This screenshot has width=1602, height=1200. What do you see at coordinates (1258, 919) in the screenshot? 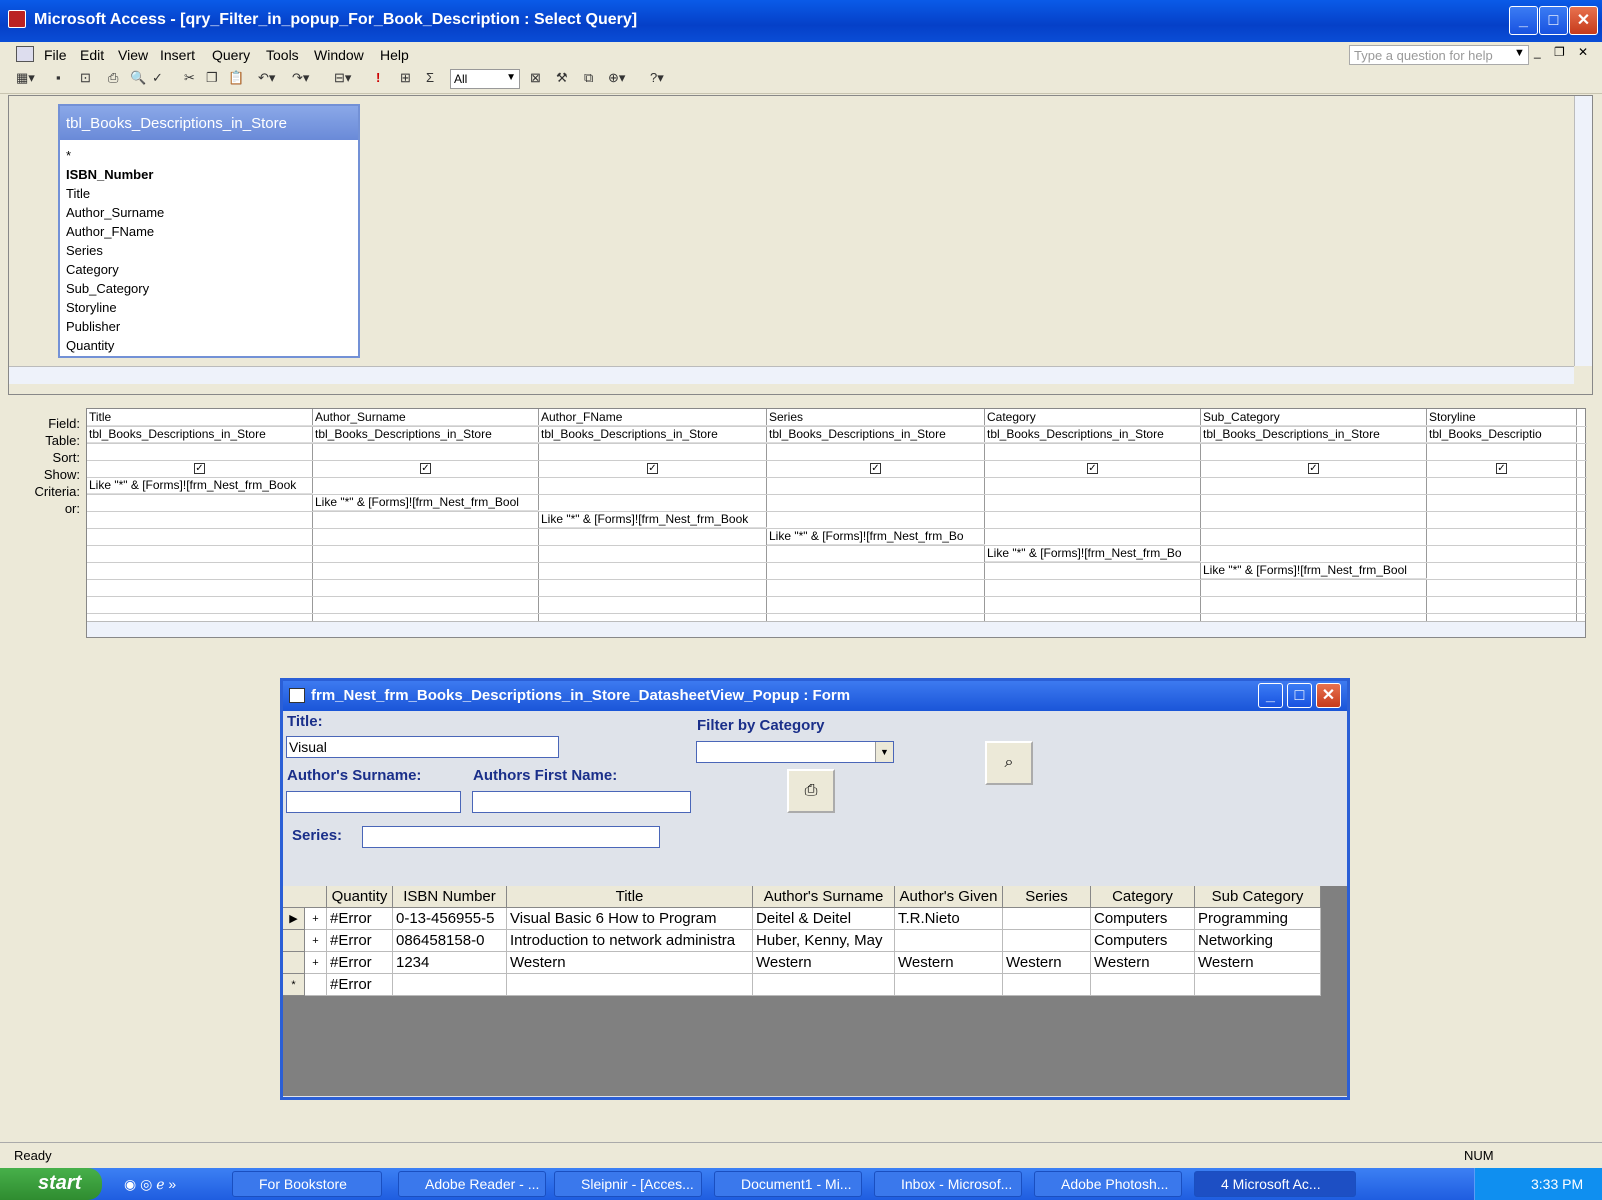
I see `datasheet-cell: Programming` at bounding box center [1258, 919].